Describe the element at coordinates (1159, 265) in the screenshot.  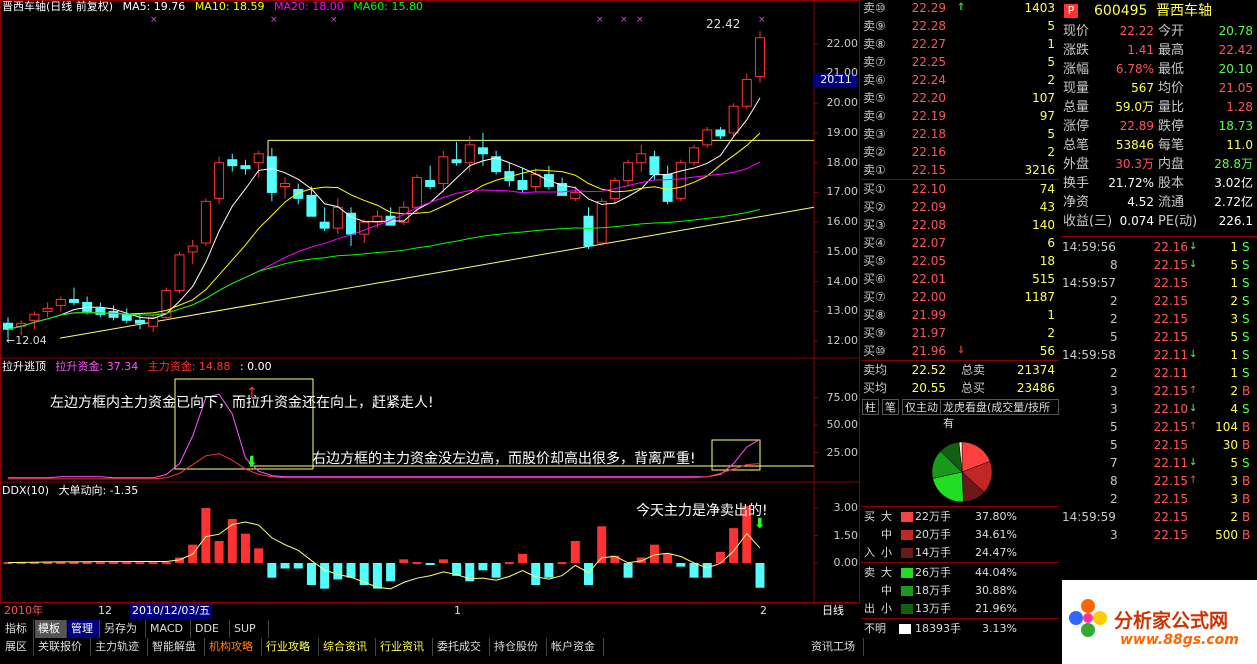
I see `tick-row: 8 22.15 ↓ 5 S` at that location.